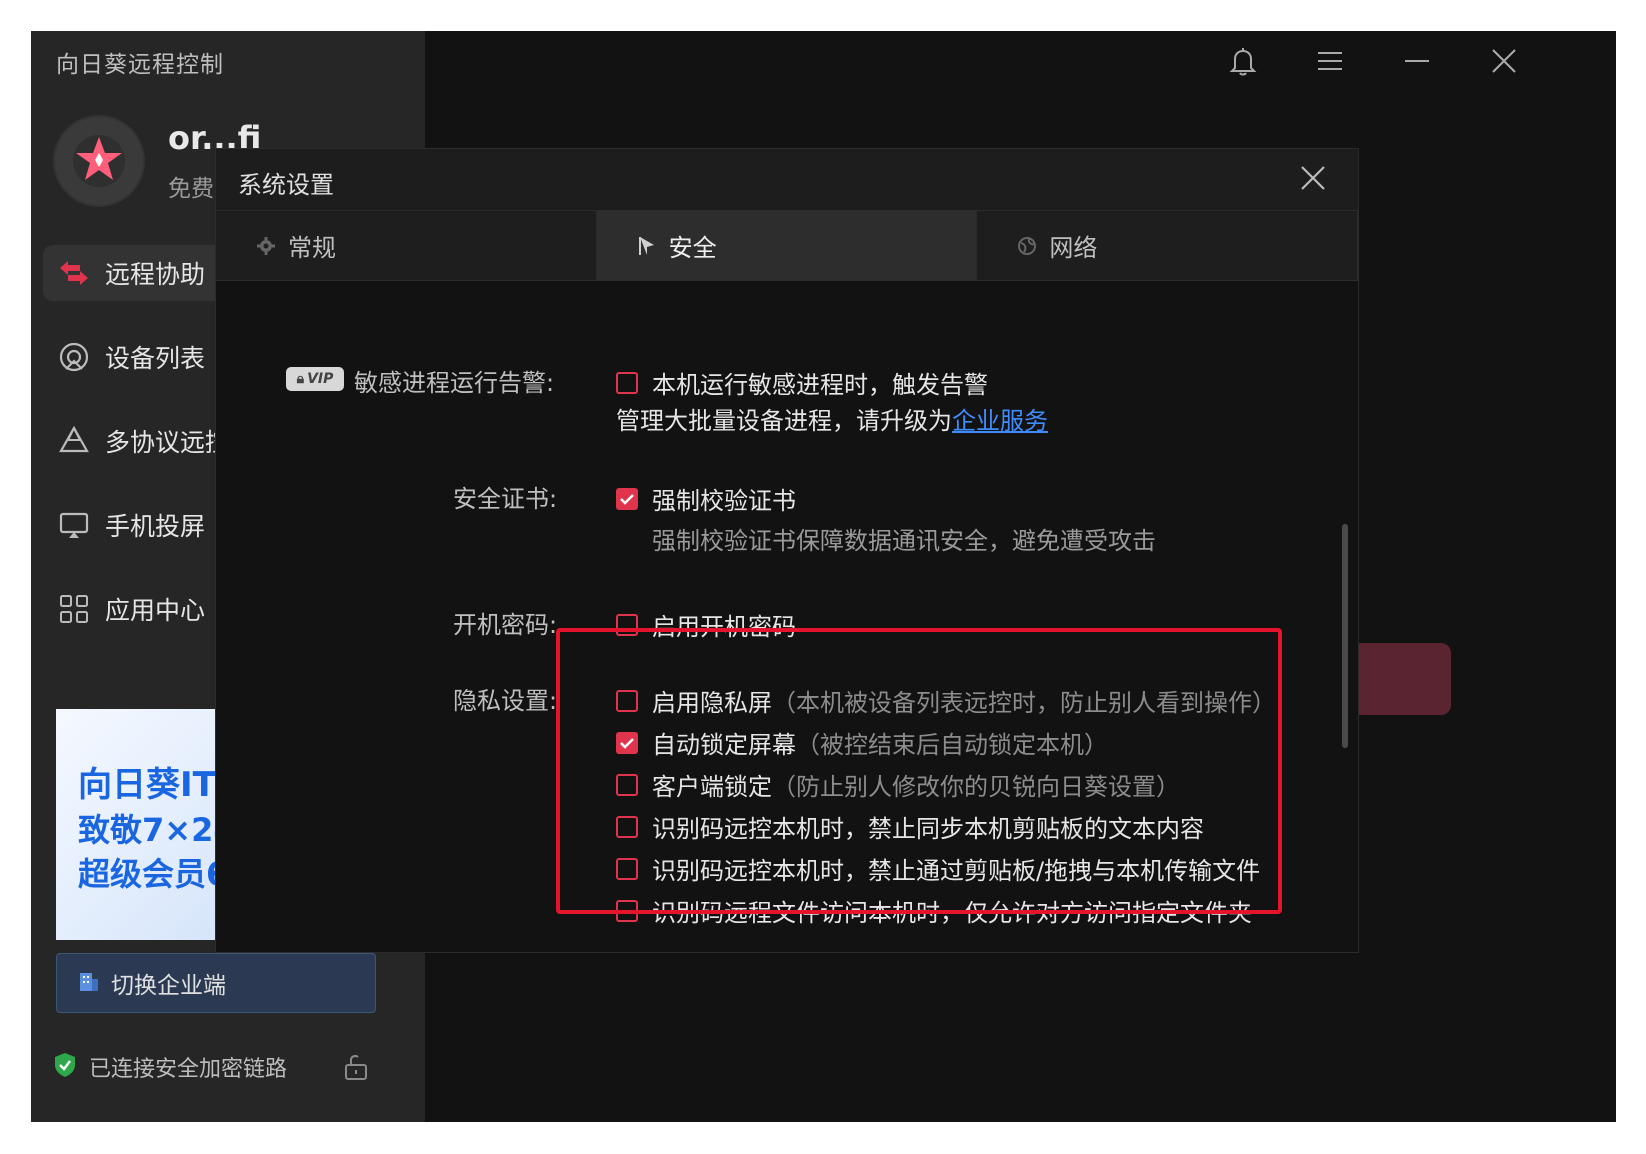  What do you see at coordinates (74, 441) in the screenshot?
I see `multi-protocol-icon` at bounding box center [74, 441].